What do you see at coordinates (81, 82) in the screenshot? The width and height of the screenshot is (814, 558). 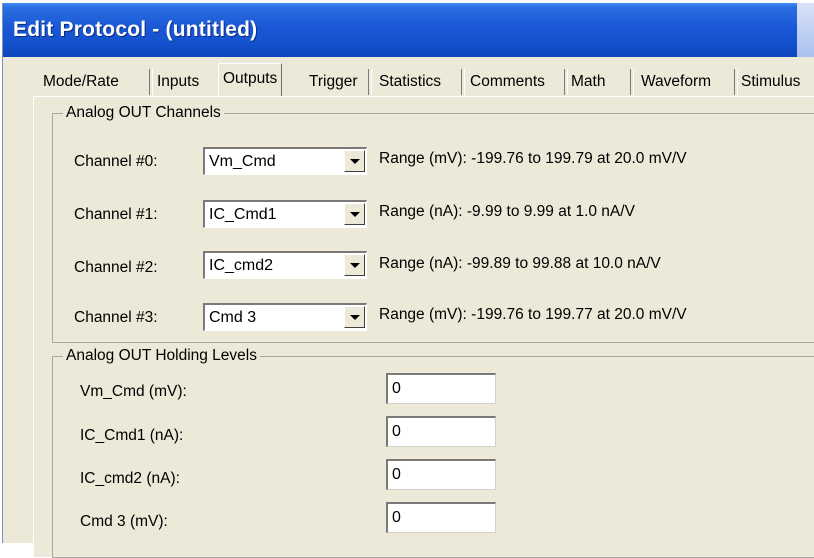 I see `tab-mode-rate: Mode/Rate` at bounding box center [81, 82].